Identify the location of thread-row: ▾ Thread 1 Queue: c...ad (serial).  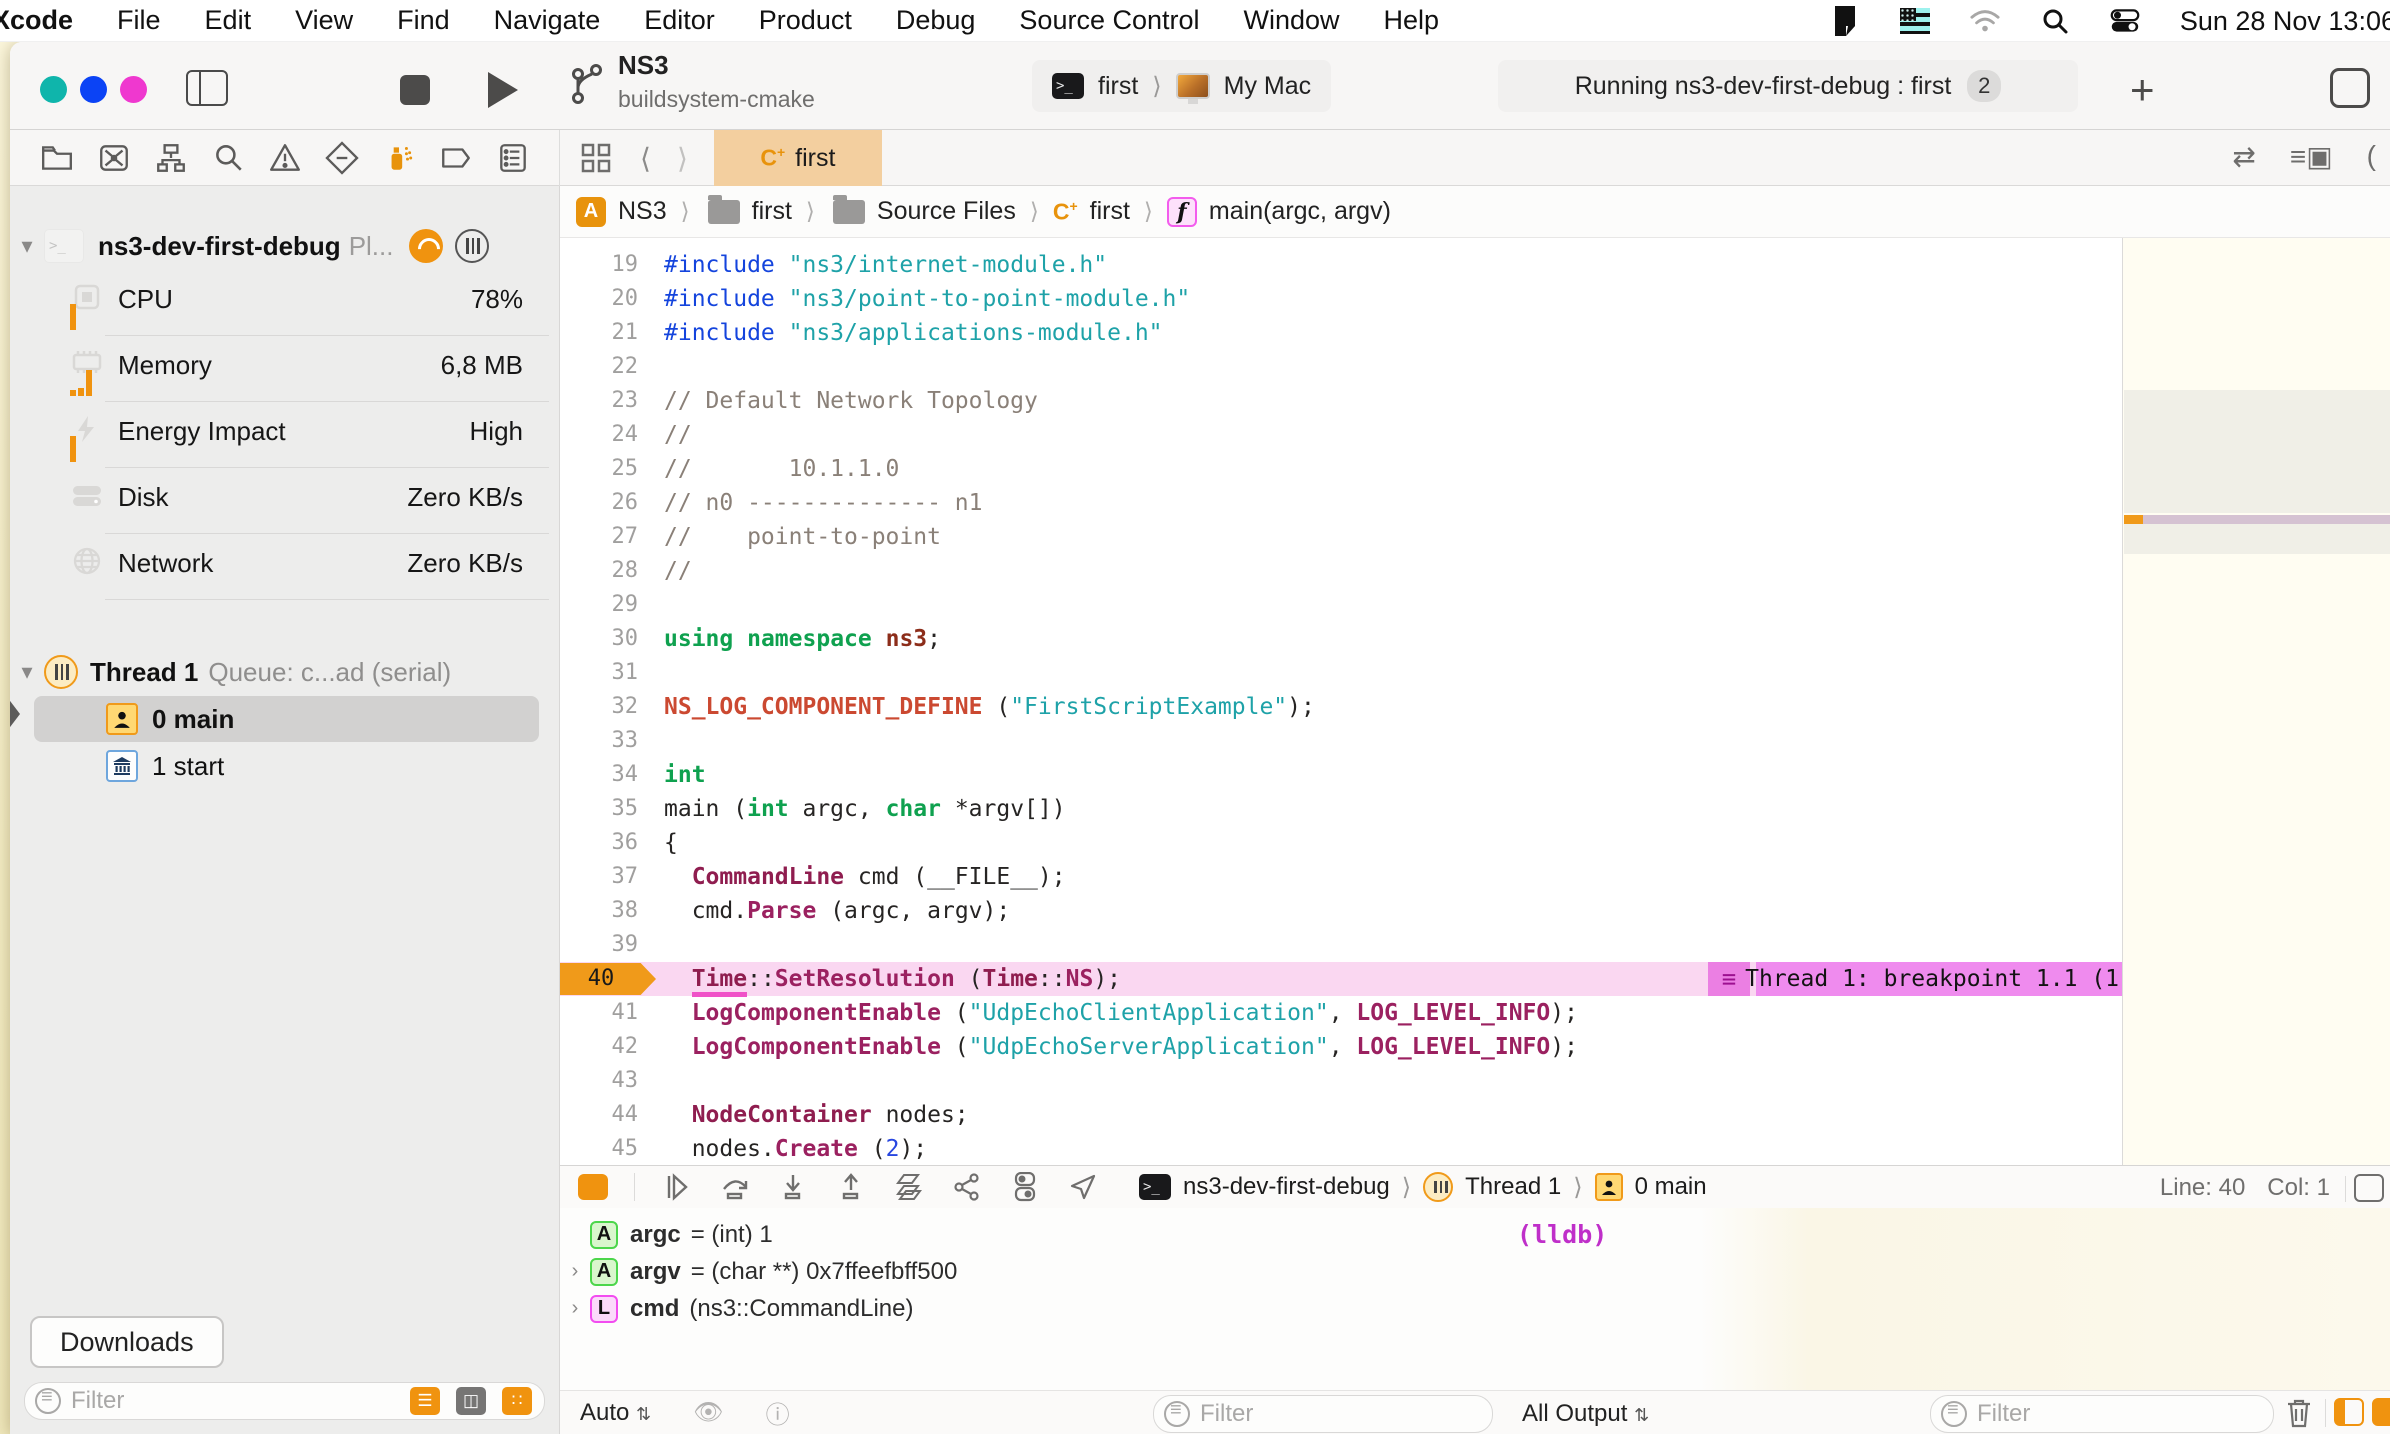
(284, 672).